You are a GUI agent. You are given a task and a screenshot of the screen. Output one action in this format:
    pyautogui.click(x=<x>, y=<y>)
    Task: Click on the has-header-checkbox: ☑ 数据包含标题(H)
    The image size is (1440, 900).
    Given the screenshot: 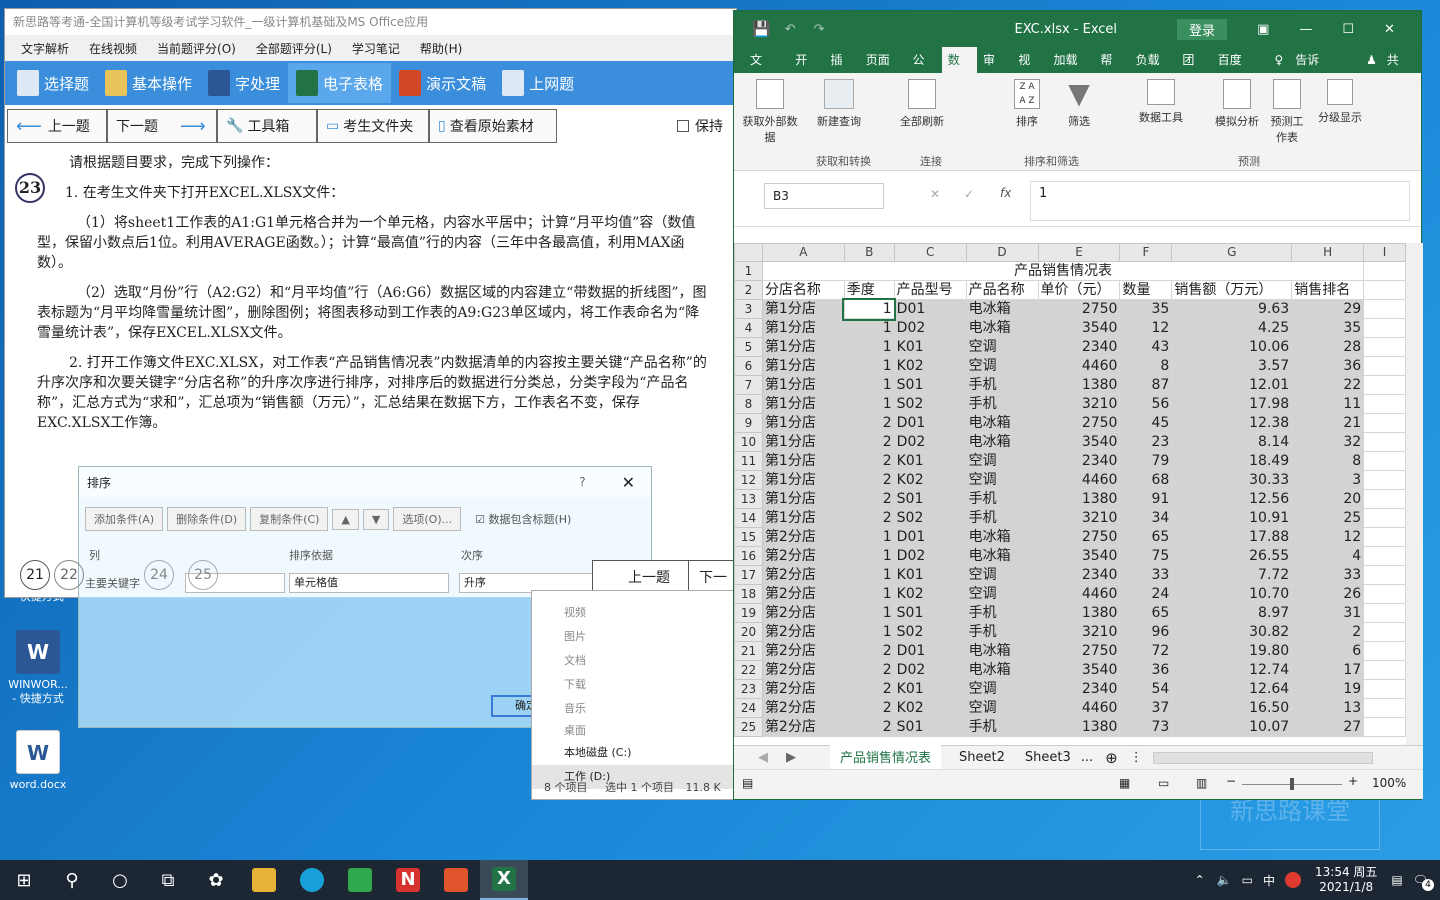 What is the action you would take?
    pyautogui.click(x=523, y=519)
    